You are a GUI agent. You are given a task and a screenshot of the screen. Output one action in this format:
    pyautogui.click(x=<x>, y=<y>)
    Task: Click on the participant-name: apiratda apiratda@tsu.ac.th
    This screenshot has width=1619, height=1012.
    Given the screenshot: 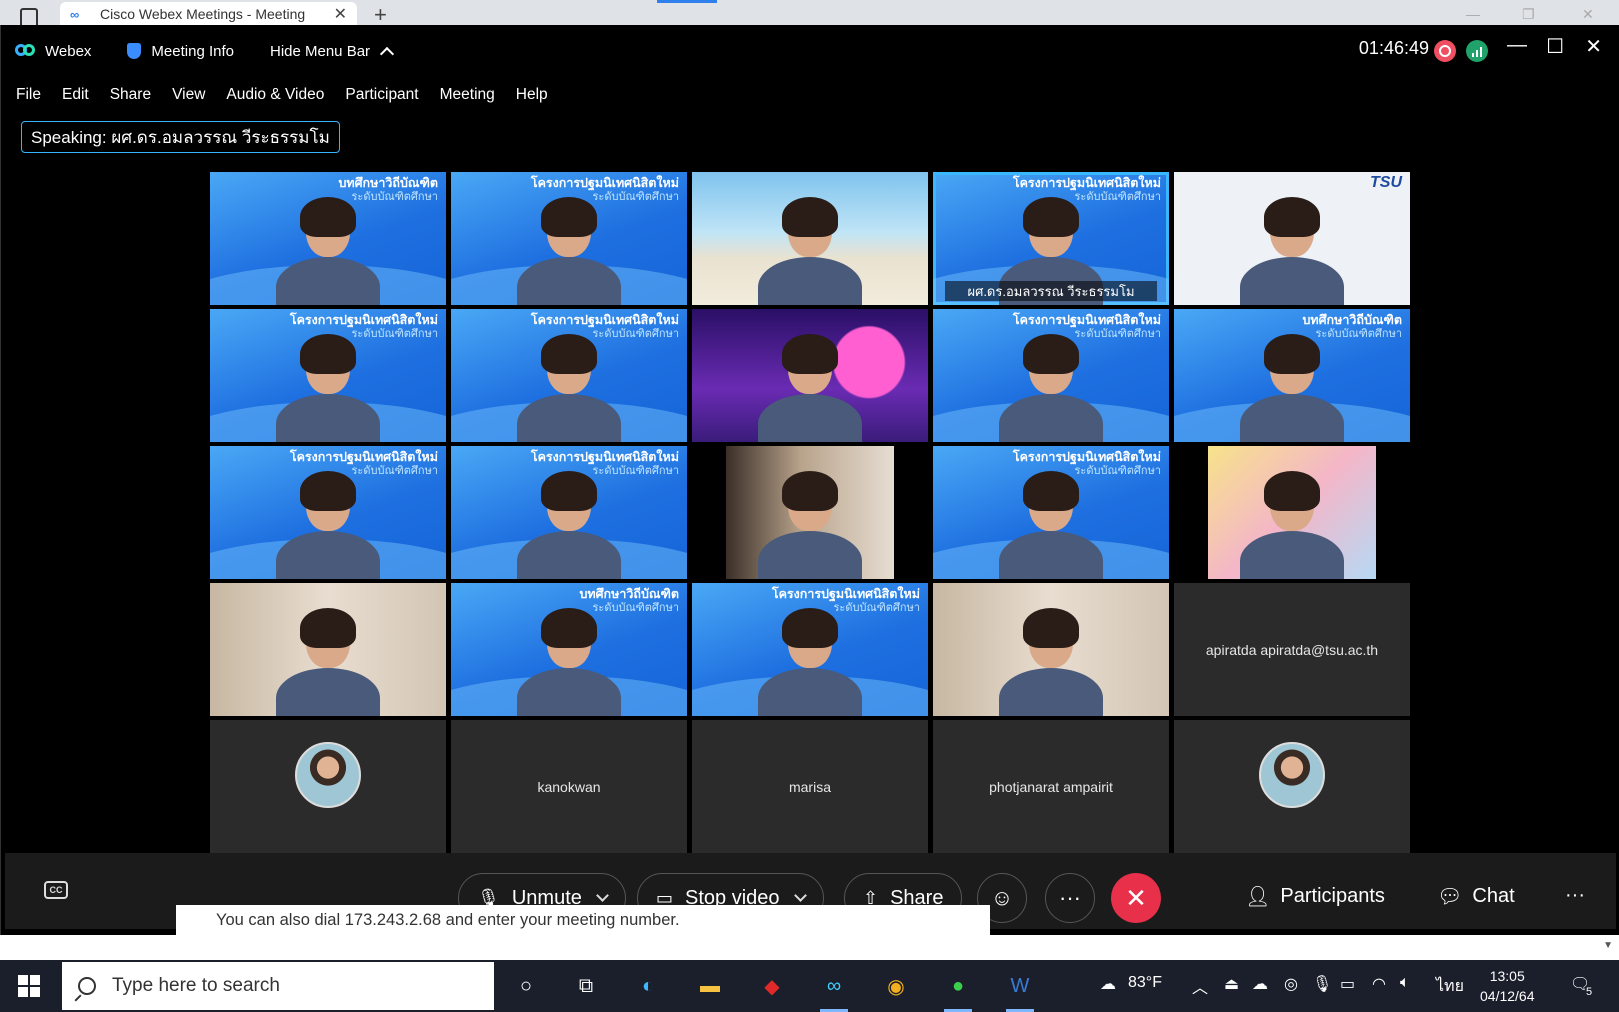 What is the action you would take?
    pyautogui.click(x=1292, y=649)
    